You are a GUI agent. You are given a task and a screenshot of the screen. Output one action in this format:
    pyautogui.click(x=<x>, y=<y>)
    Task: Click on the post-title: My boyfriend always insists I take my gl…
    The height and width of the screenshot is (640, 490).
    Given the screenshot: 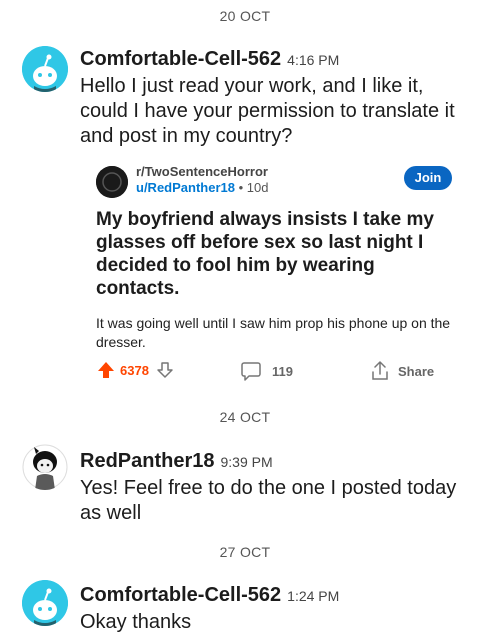 What is the action you would take?
    pyautogui.click(x=276, y=254)
    